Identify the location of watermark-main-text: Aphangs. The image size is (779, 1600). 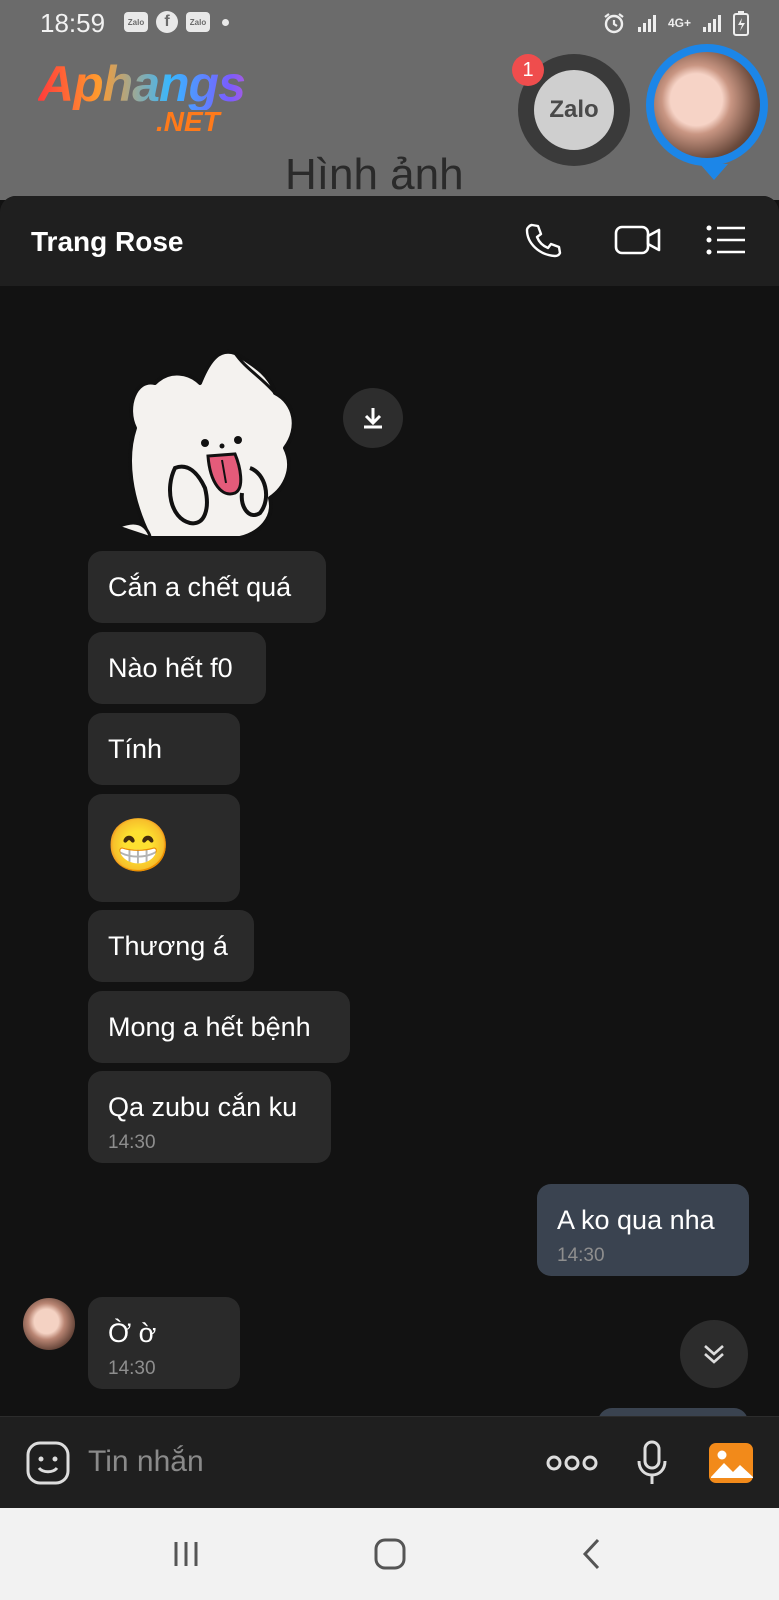
(158, 84).